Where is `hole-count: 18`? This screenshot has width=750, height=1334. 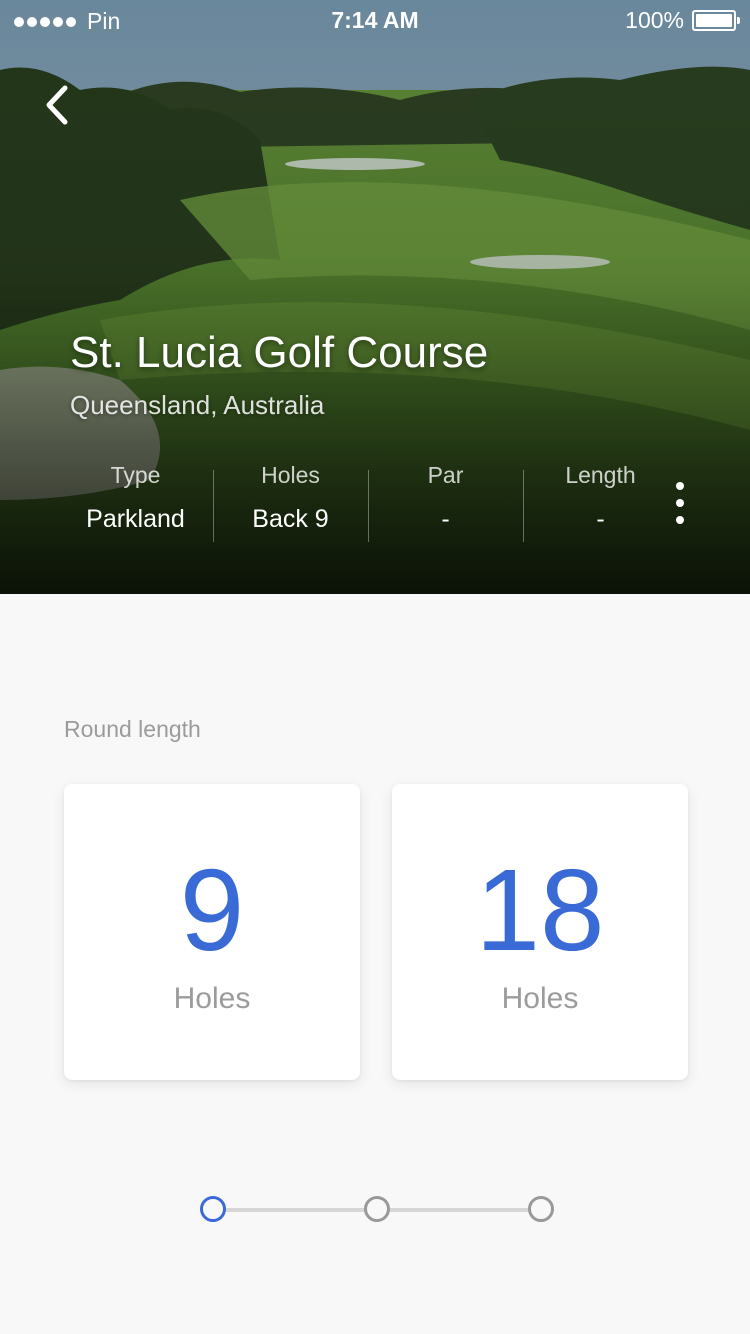 hole-count: 18 is located at coordinates (540, 910).